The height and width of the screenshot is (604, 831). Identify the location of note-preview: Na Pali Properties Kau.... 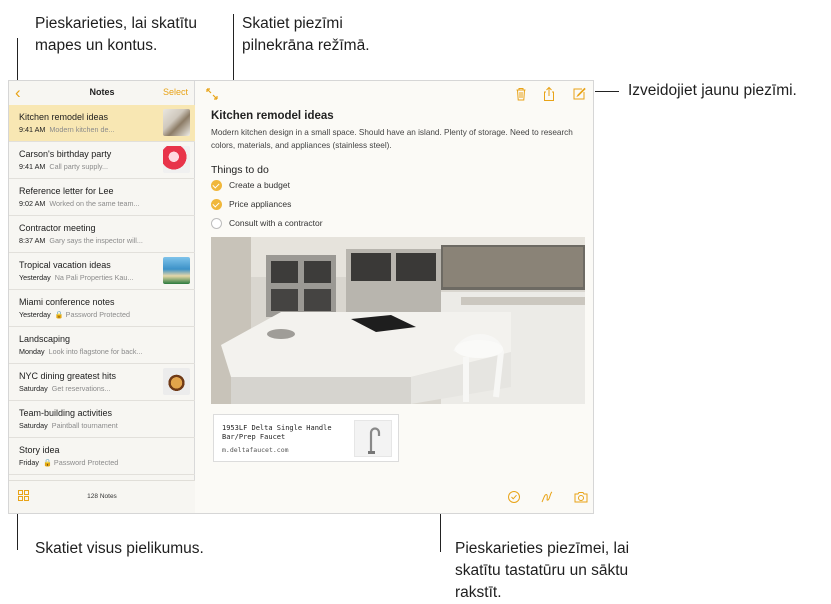
(94, 277).